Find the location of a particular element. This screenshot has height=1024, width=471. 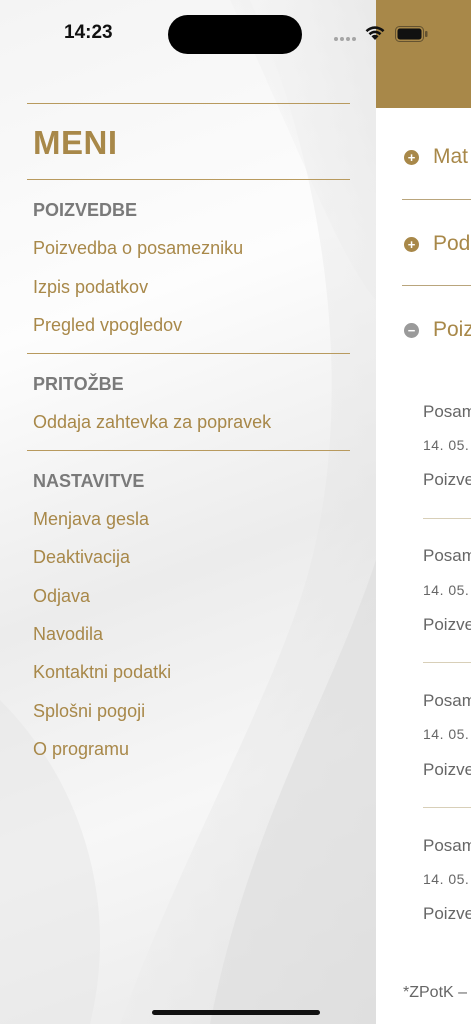

accordion-header-3: − Poiz is located at coordinates (437, 330).